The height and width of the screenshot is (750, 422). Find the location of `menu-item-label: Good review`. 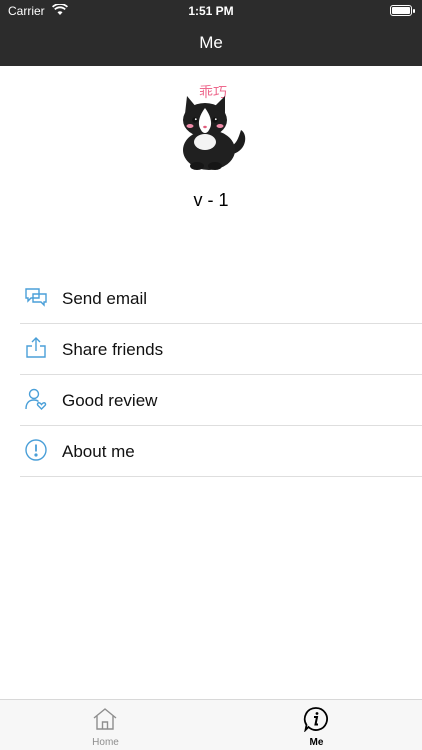

menu-item-label: Good review is located at coordinates (110, 400).